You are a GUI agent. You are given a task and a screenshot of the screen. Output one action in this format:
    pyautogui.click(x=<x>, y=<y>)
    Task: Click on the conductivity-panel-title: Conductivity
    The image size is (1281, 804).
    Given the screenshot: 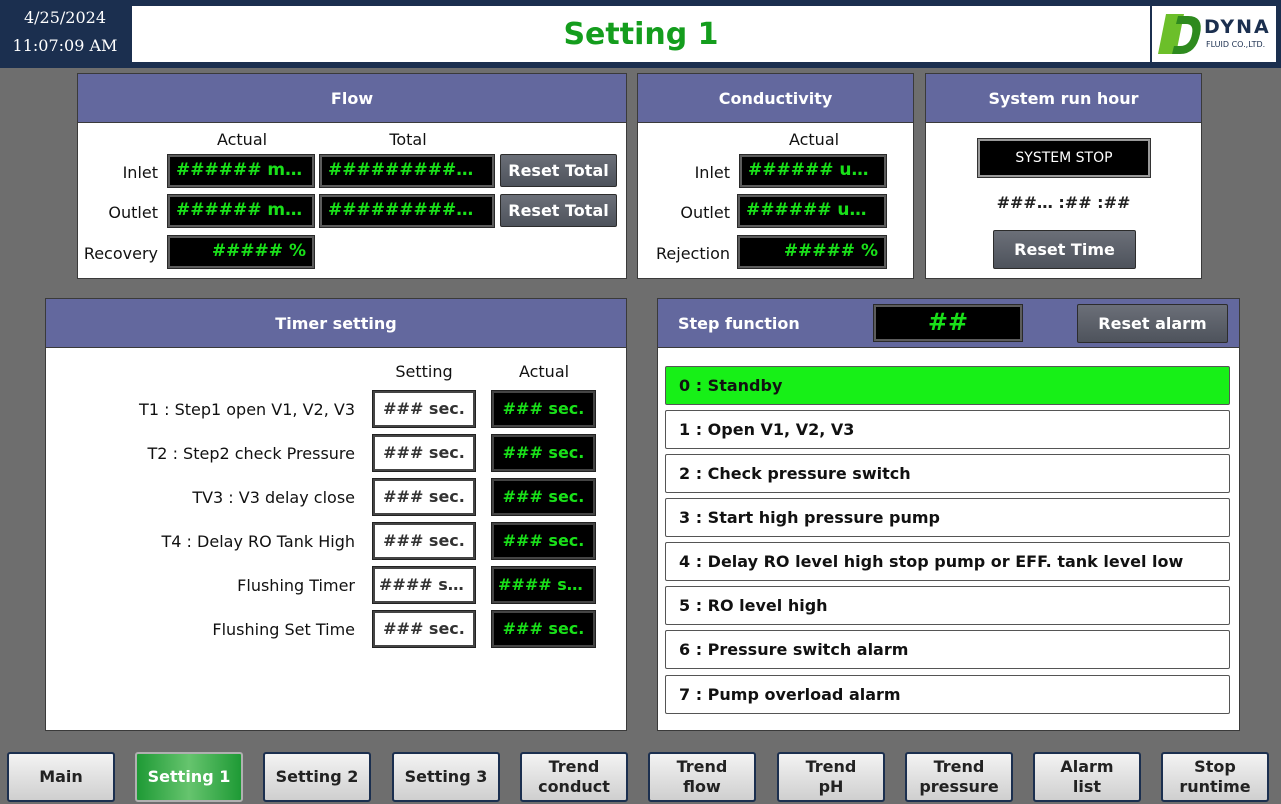 What is the action you would take?
    pyautogui.click(x=775, y=98)
    